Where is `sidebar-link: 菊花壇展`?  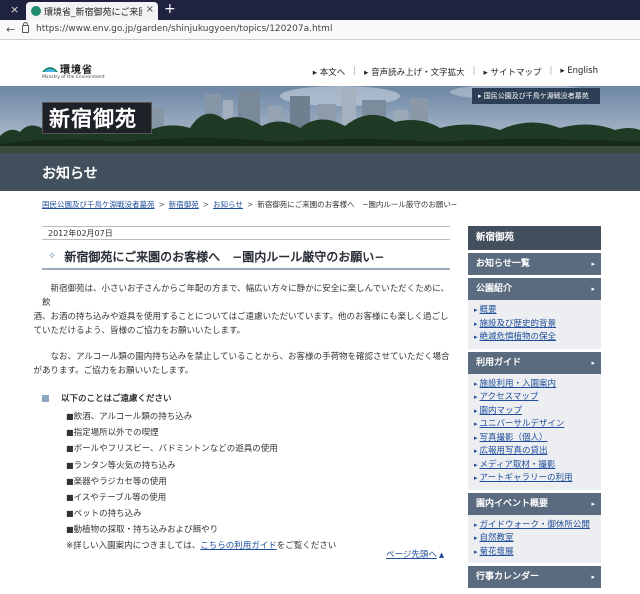
sidebar-link: 菊花壇展 is located at coordinates (537, 553).